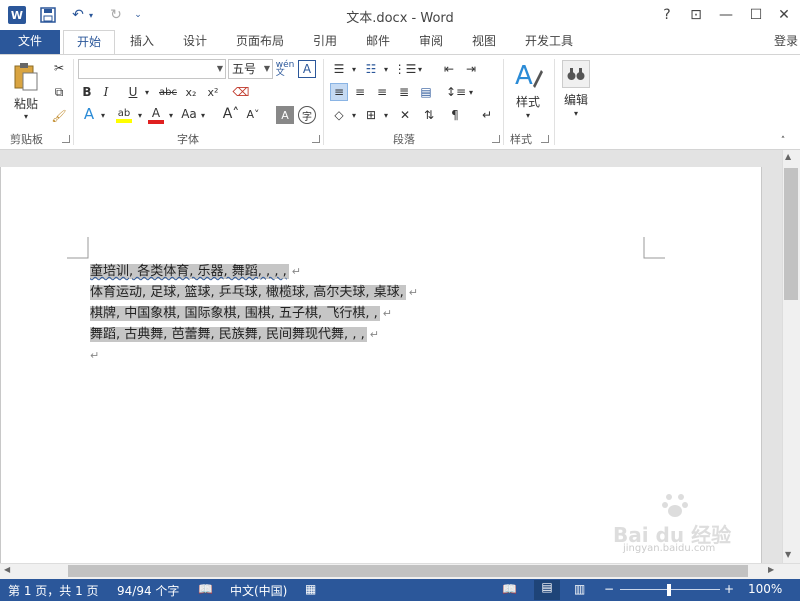  What do you see at coordinates (59, 92) in the screenshot?
I see `copy-icon: ⧉` at bounding box center [59, 92].